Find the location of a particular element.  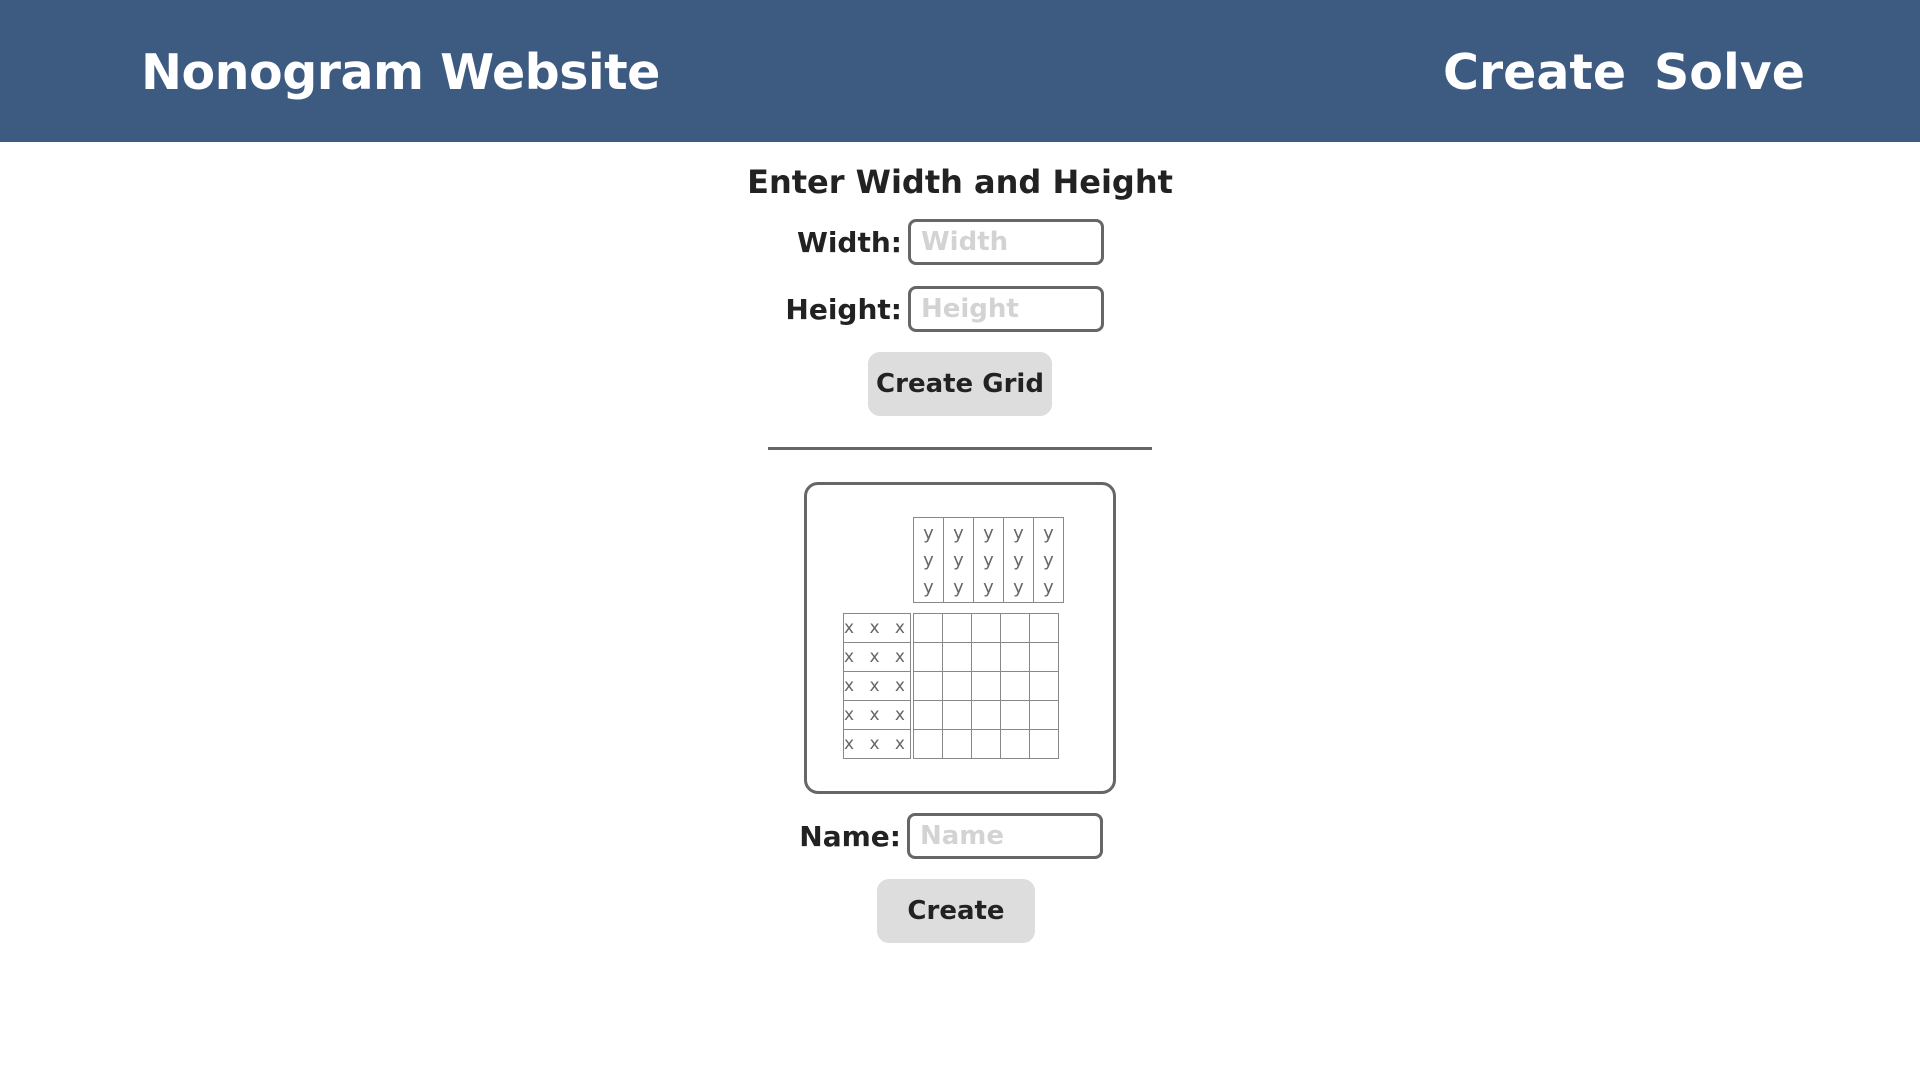

size-form-title: Enter Width and Height is located at coordinates (960, 182).